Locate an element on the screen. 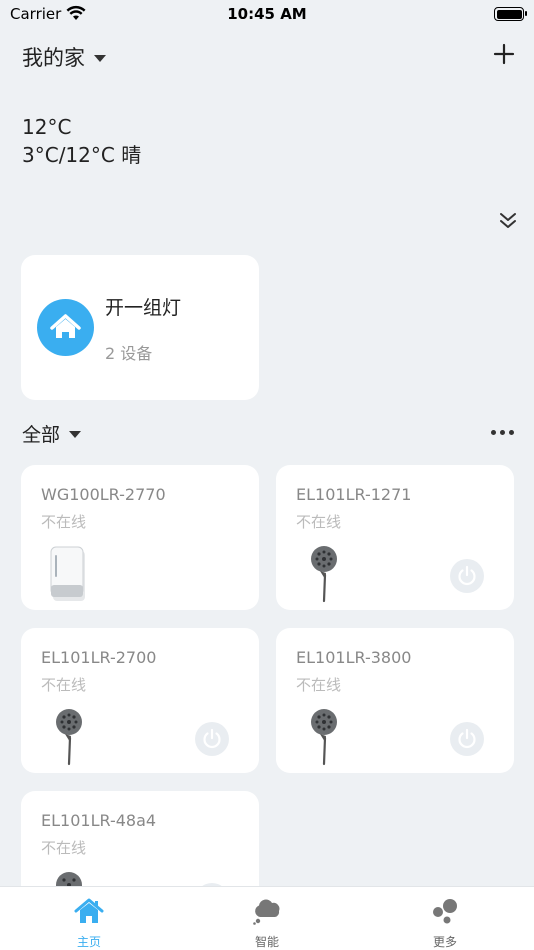  add-icon is located at coordinates (504, 54).